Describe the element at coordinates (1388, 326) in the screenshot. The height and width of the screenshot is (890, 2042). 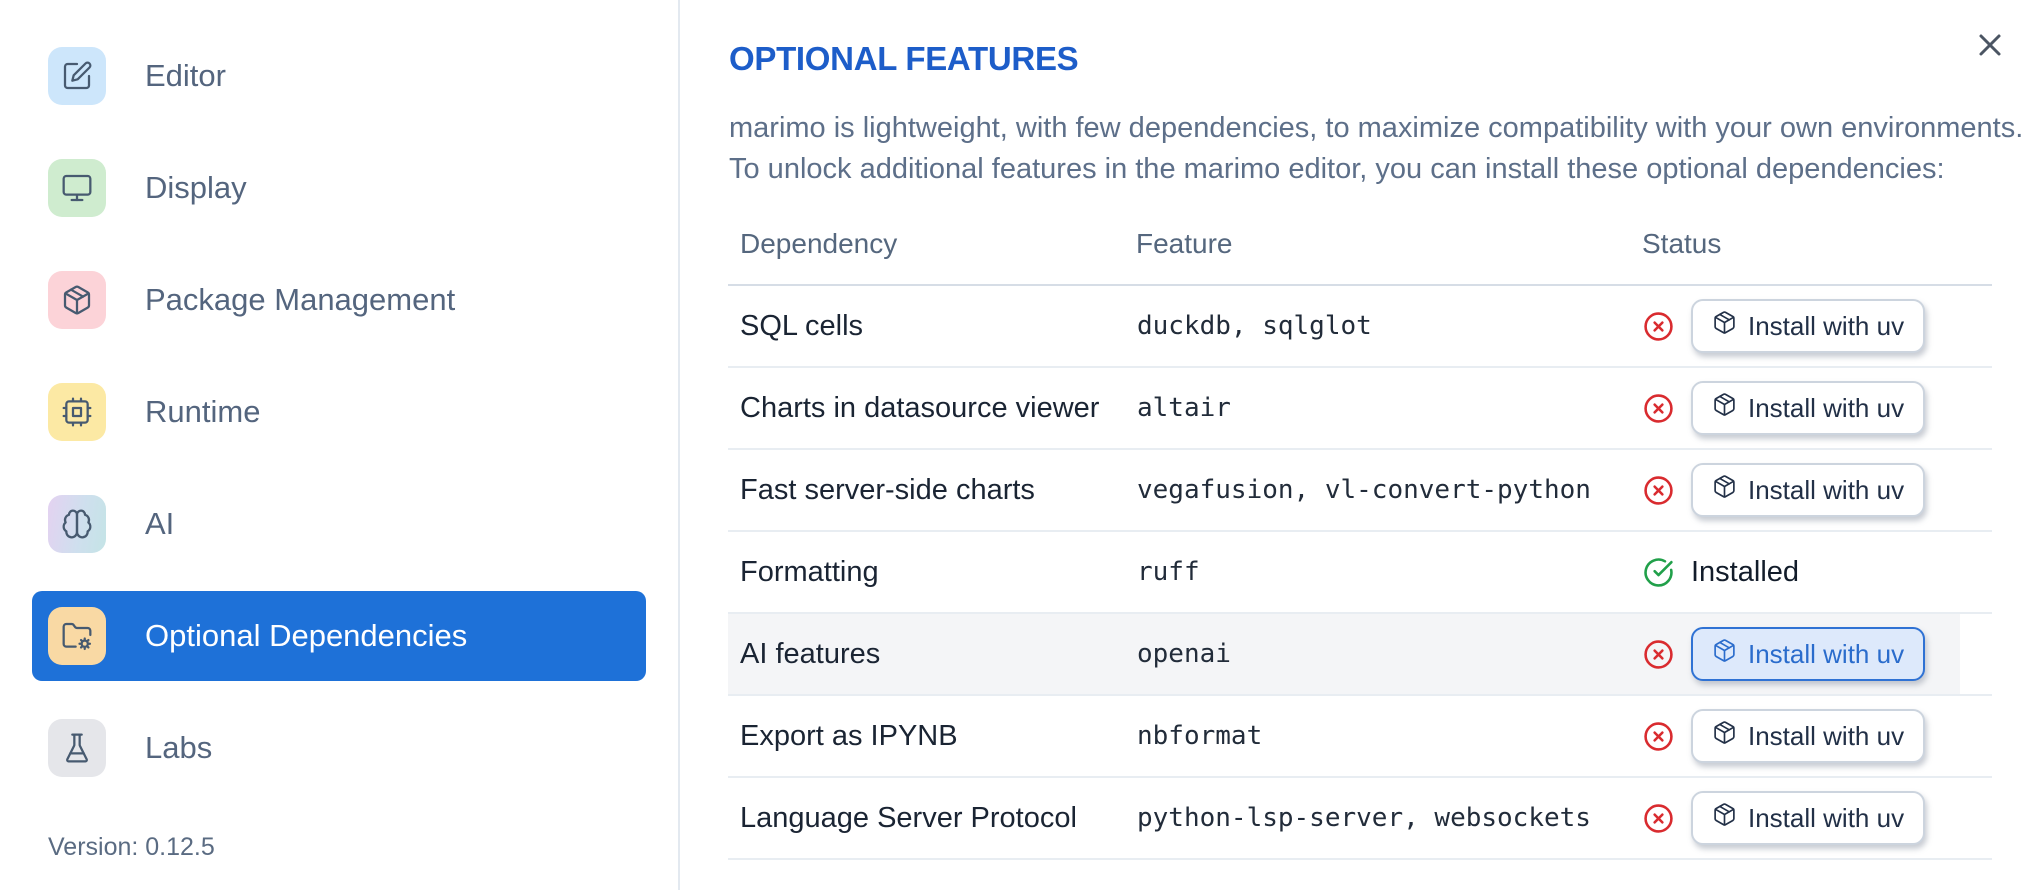
I see `feature-cell: duckdb, sqlglot` at that location.